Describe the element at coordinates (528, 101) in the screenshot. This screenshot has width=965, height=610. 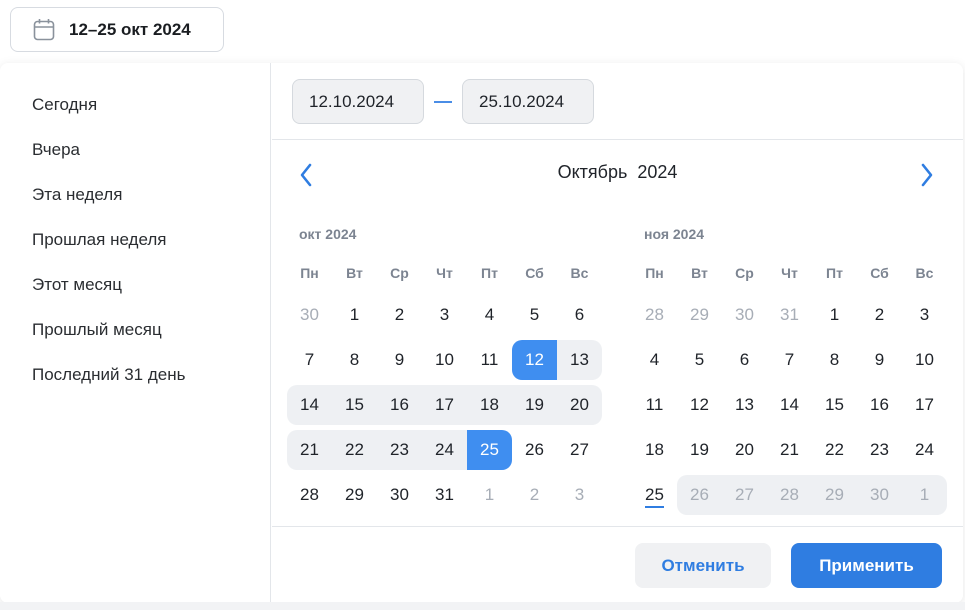
I see `end-date-input` at that location.